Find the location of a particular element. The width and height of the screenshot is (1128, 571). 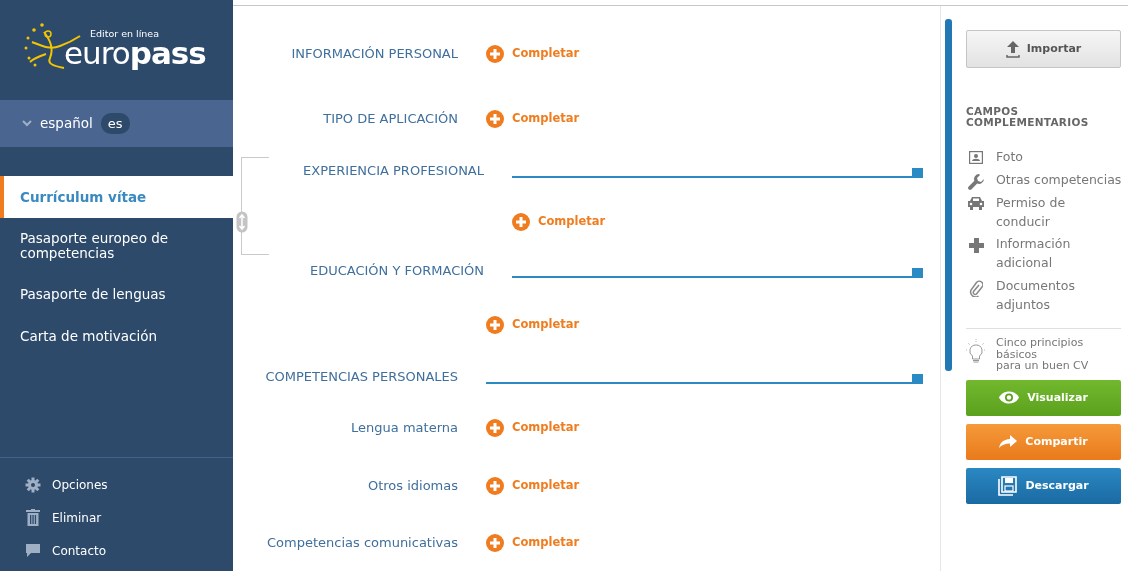

sidebar-action: Eliminar is located at coordinates (116, 517).